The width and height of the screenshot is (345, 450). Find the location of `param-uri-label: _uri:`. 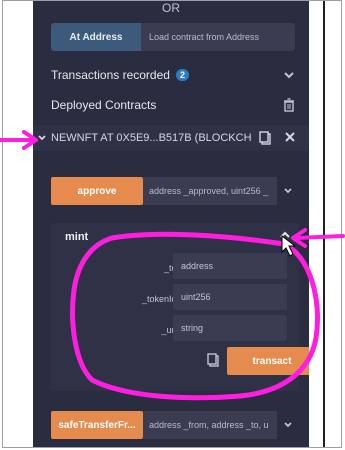

param-uri-label: _uri: is located at coordinates (170, 330).